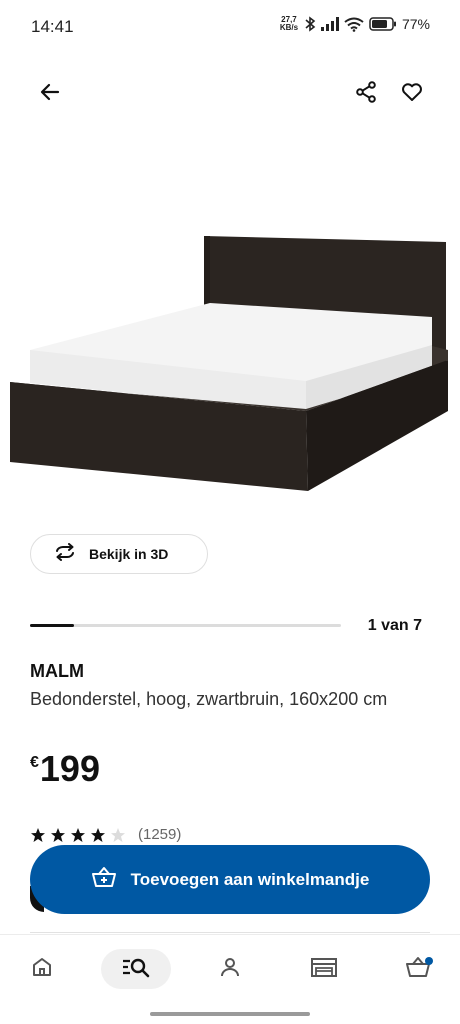  I want to click on nav-home, so click(42, 969).